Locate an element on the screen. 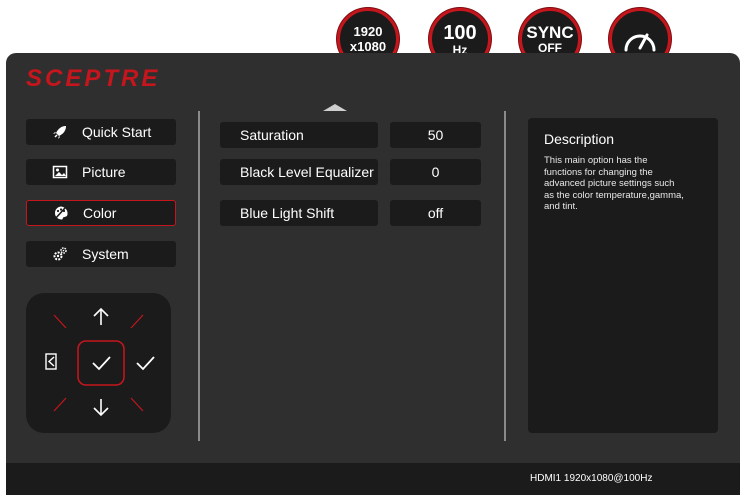  setting-black-level-equalizer: Black Level Equalizer is located at coordinates (299, 172).